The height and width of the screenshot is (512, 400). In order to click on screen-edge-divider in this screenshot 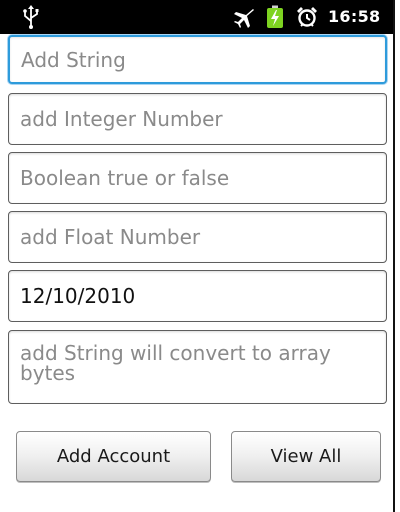, I will do `click(394, 256)`.